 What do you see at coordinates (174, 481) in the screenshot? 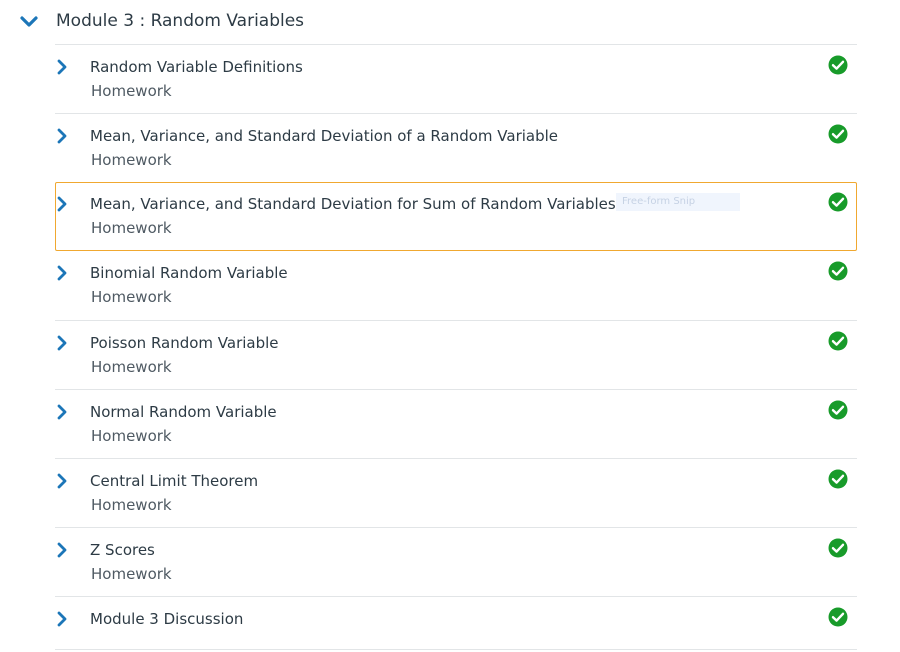
I see `item-title: Central Limit Theorem` at bounding box center [174, 481].